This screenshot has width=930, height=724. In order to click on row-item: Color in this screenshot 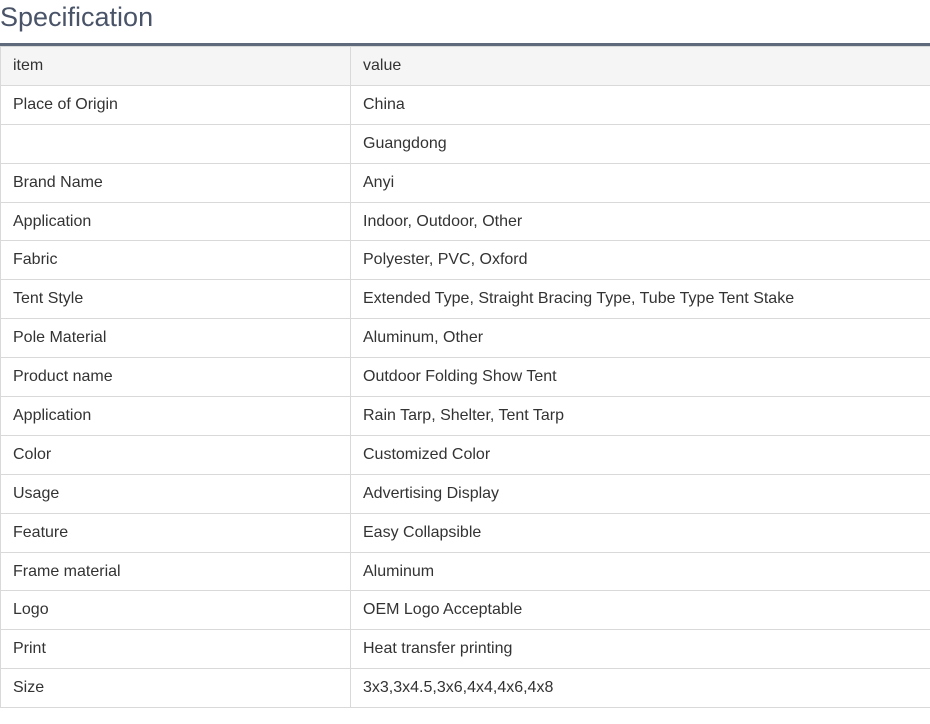, I will do `click(175, 454)`.